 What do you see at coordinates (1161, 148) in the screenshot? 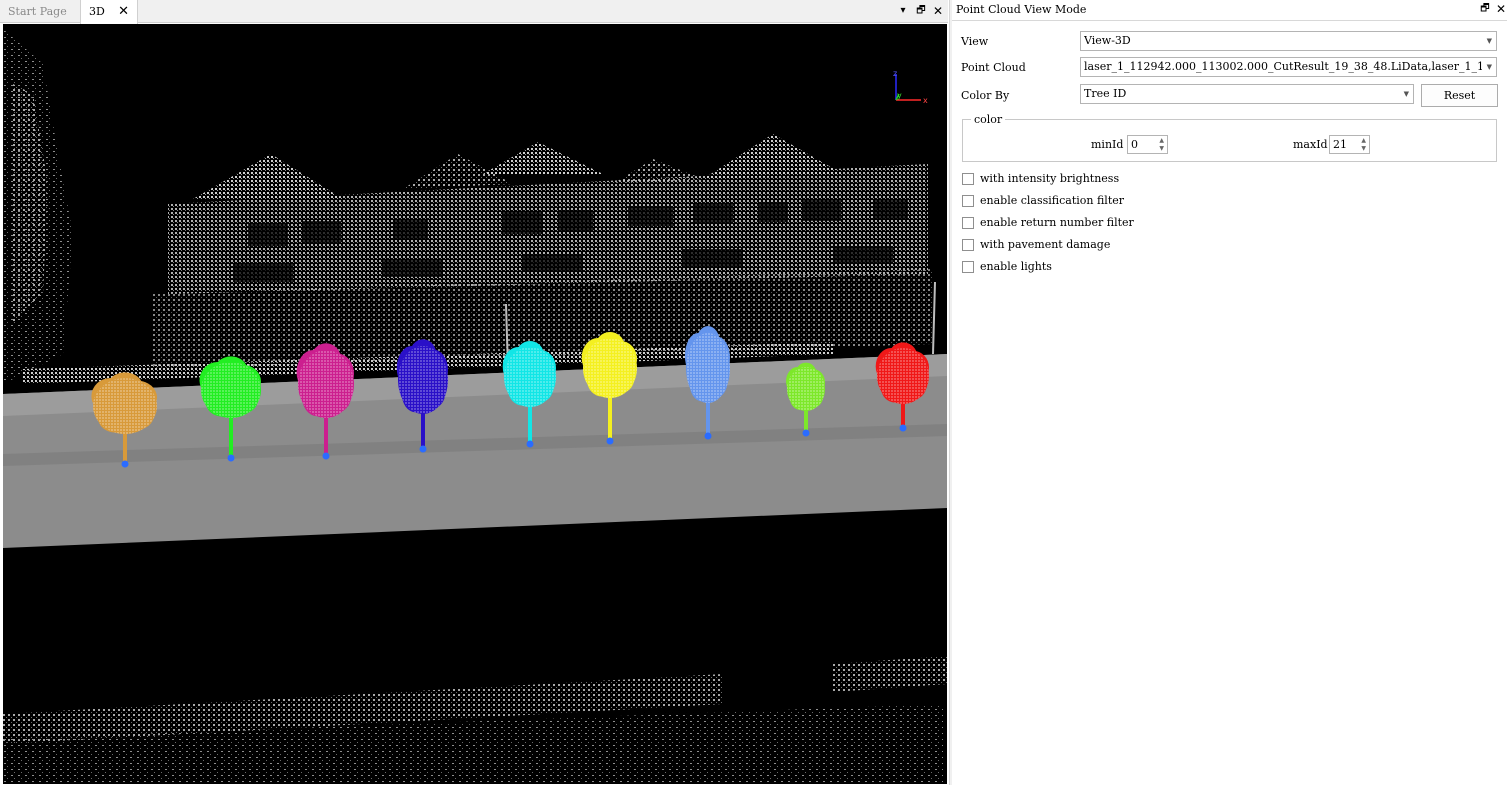
I see `min-id-decrement-icon: ▼` at bounding box center [1161, 148].